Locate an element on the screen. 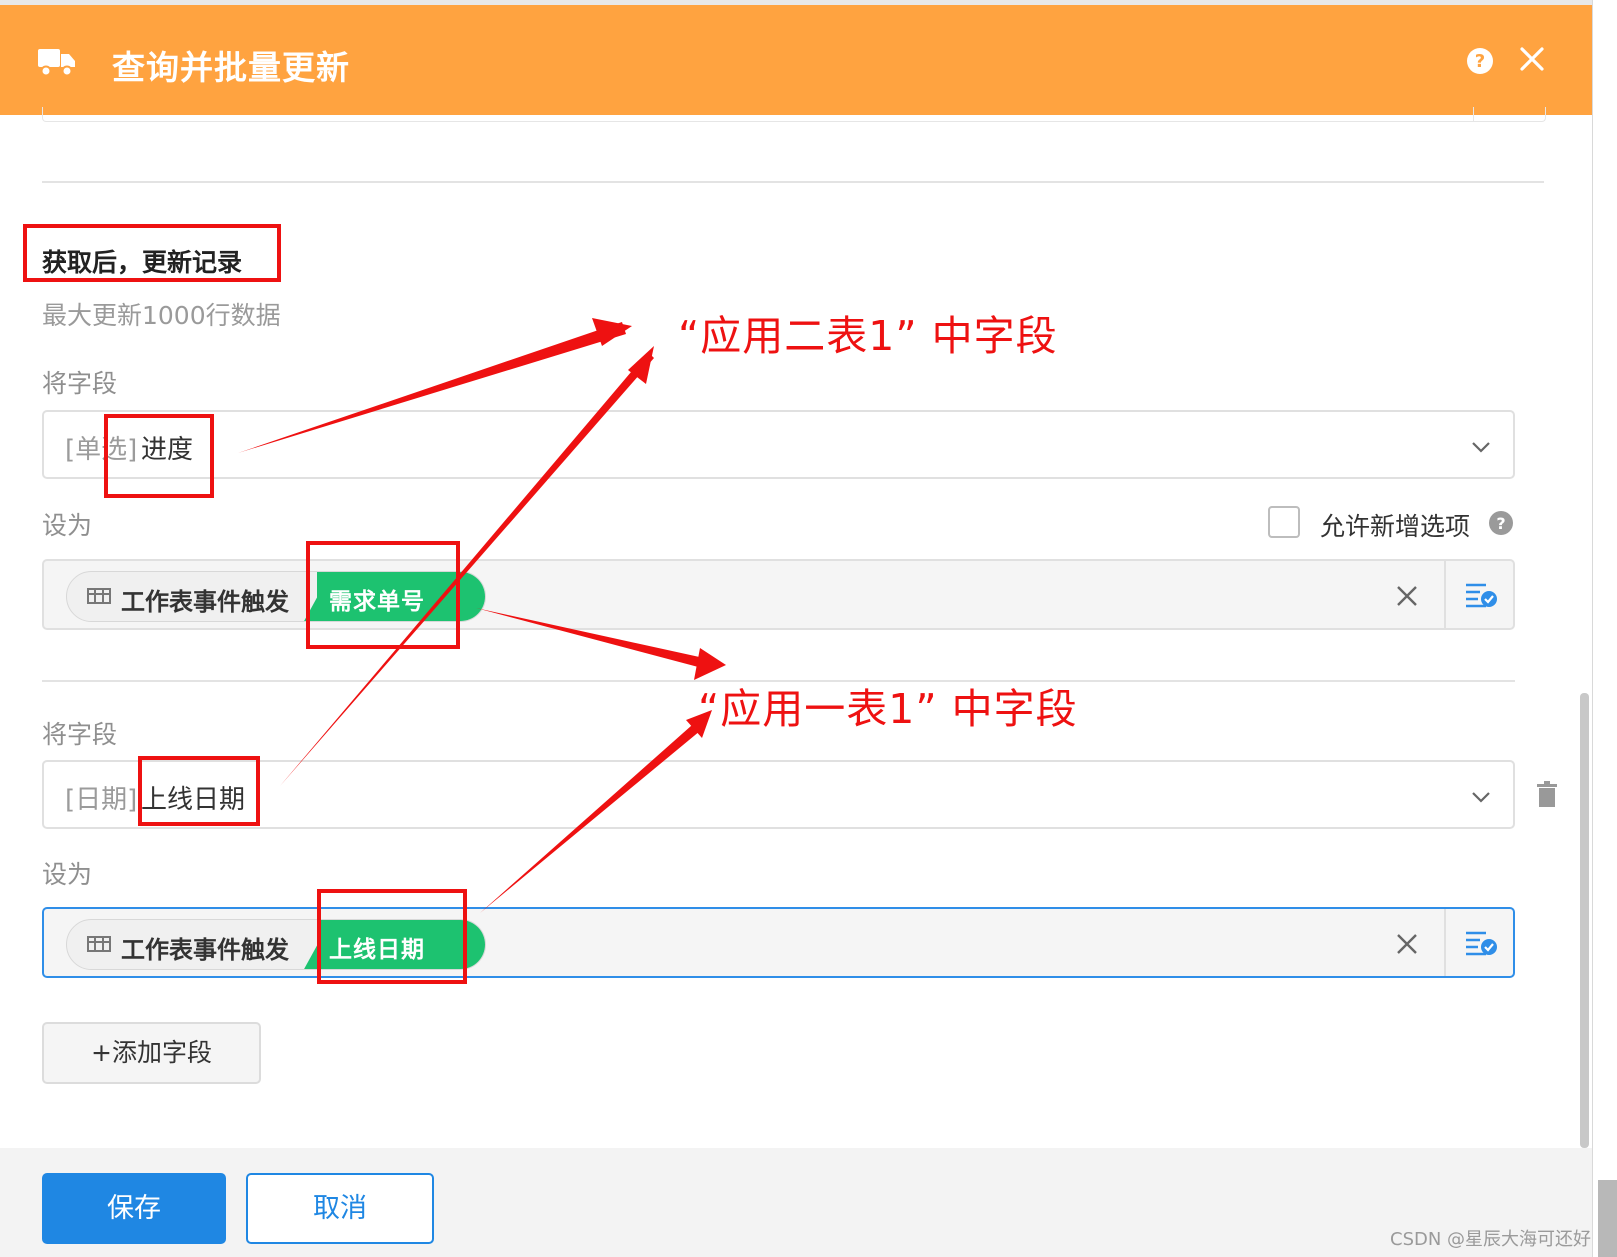 Image resolution: width=1617 pixels, height=1257 pixels. background-window-edge is located at coordinates (1604, 628).